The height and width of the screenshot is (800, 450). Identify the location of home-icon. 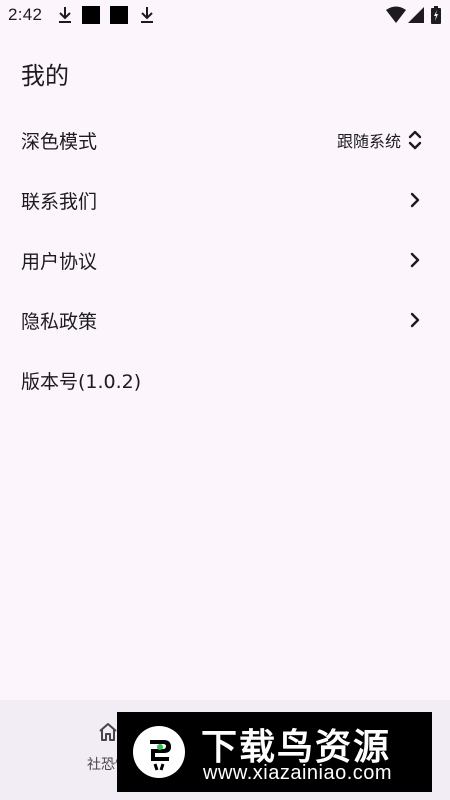
(108, 734).